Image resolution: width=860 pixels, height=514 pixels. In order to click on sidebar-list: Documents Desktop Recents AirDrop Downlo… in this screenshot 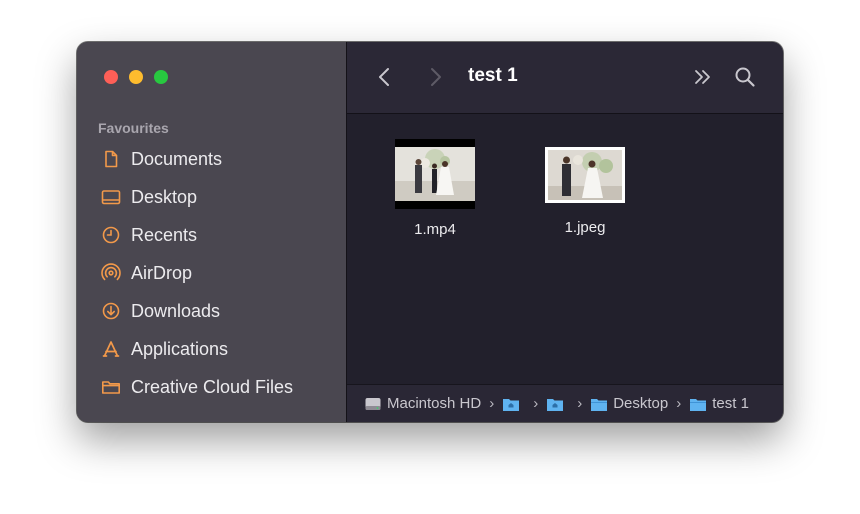, I will do `click(196, 273)`.